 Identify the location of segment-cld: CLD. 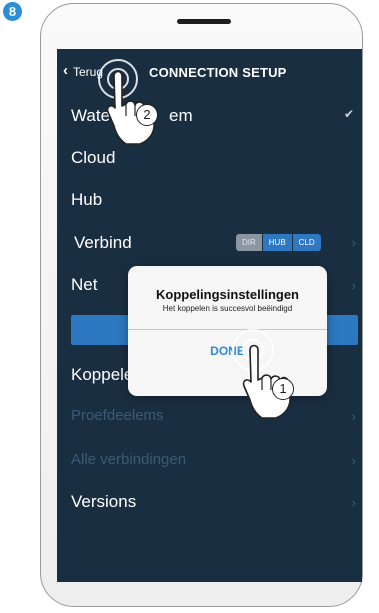
(306, 242).